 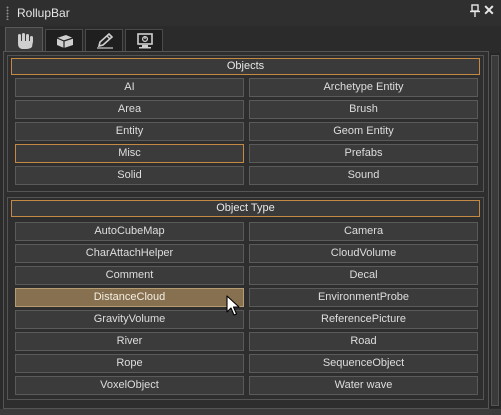 I want to click on objects-section-header: Objects, so click(x=245, y=66).